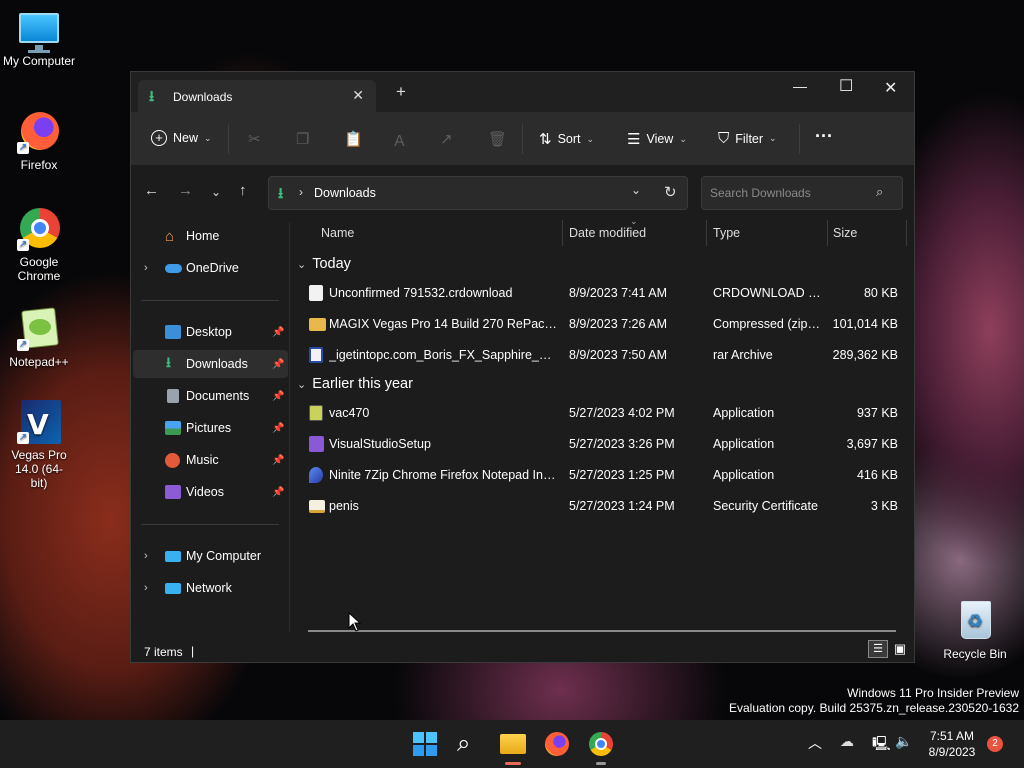 This screenshot has width=1024, height=768. I want to click on file-name: VisualStudioSetup, so click(380, 444).